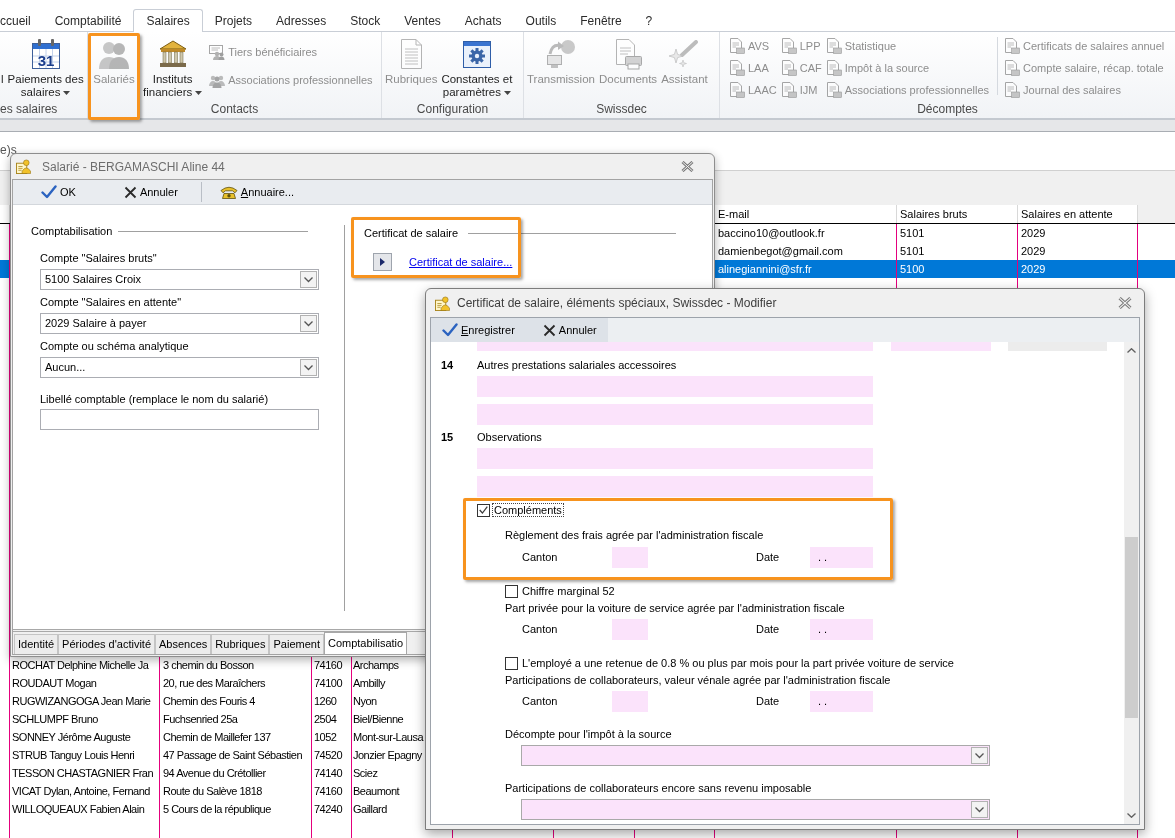 Image resolution: width=1175 pixels, height=838 pixels. Describe the element at coordinates (1067, 214) in the screenshot. I see `column-header: Salaires en attente` at that location.